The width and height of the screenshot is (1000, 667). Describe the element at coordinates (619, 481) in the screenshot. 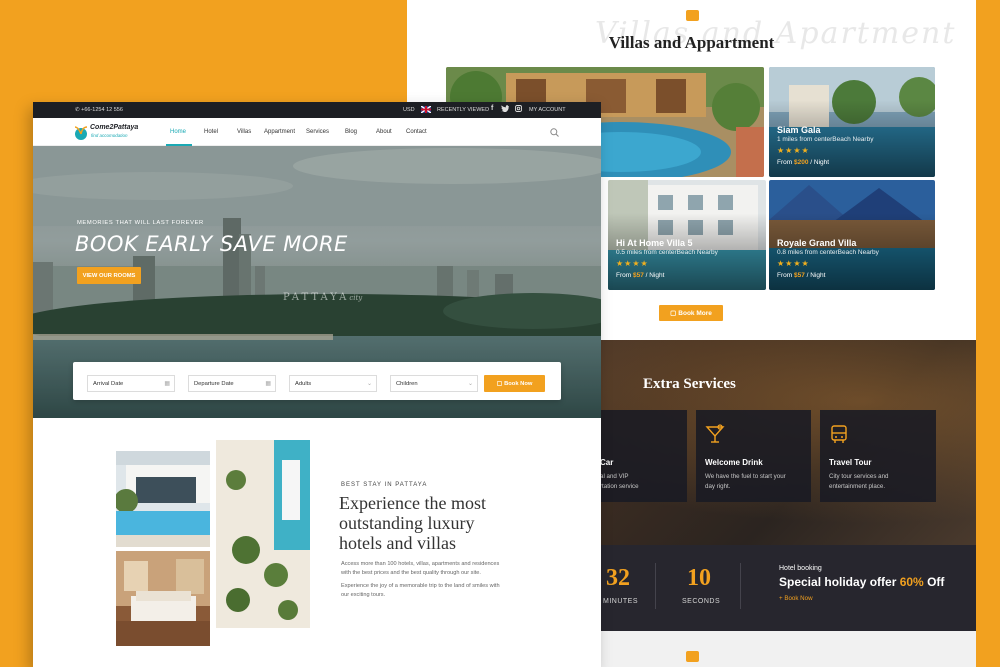

I see `service-desc: al and VIP rtation service` at that location.